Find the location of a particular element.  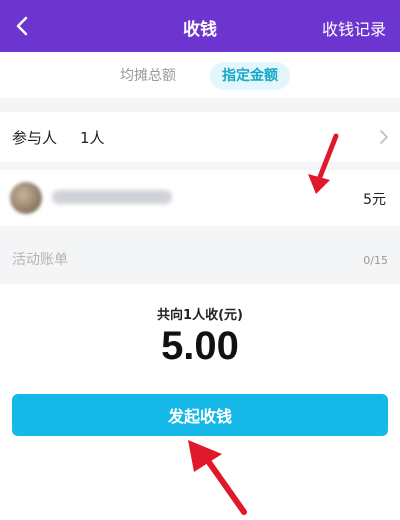

top-bar: 收钱 收钱记录 is located at coordinates (200, 26).